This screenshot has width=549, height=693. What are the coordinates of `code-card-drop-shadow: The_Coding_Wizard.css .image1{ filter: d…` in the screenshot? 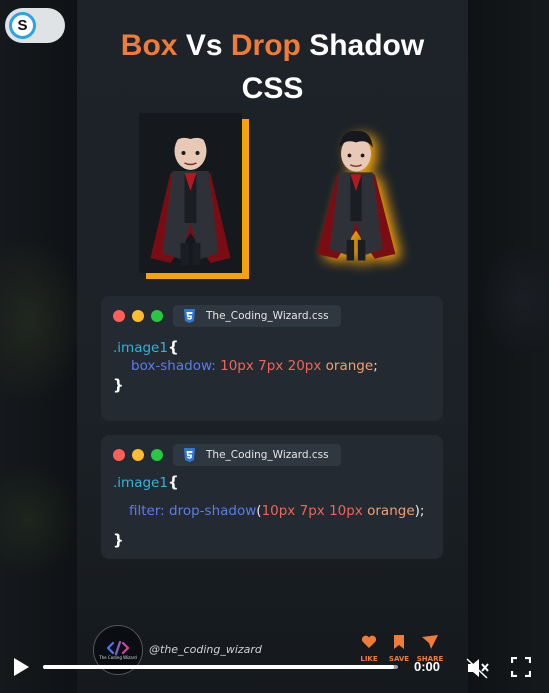 It's located at (272, 497).